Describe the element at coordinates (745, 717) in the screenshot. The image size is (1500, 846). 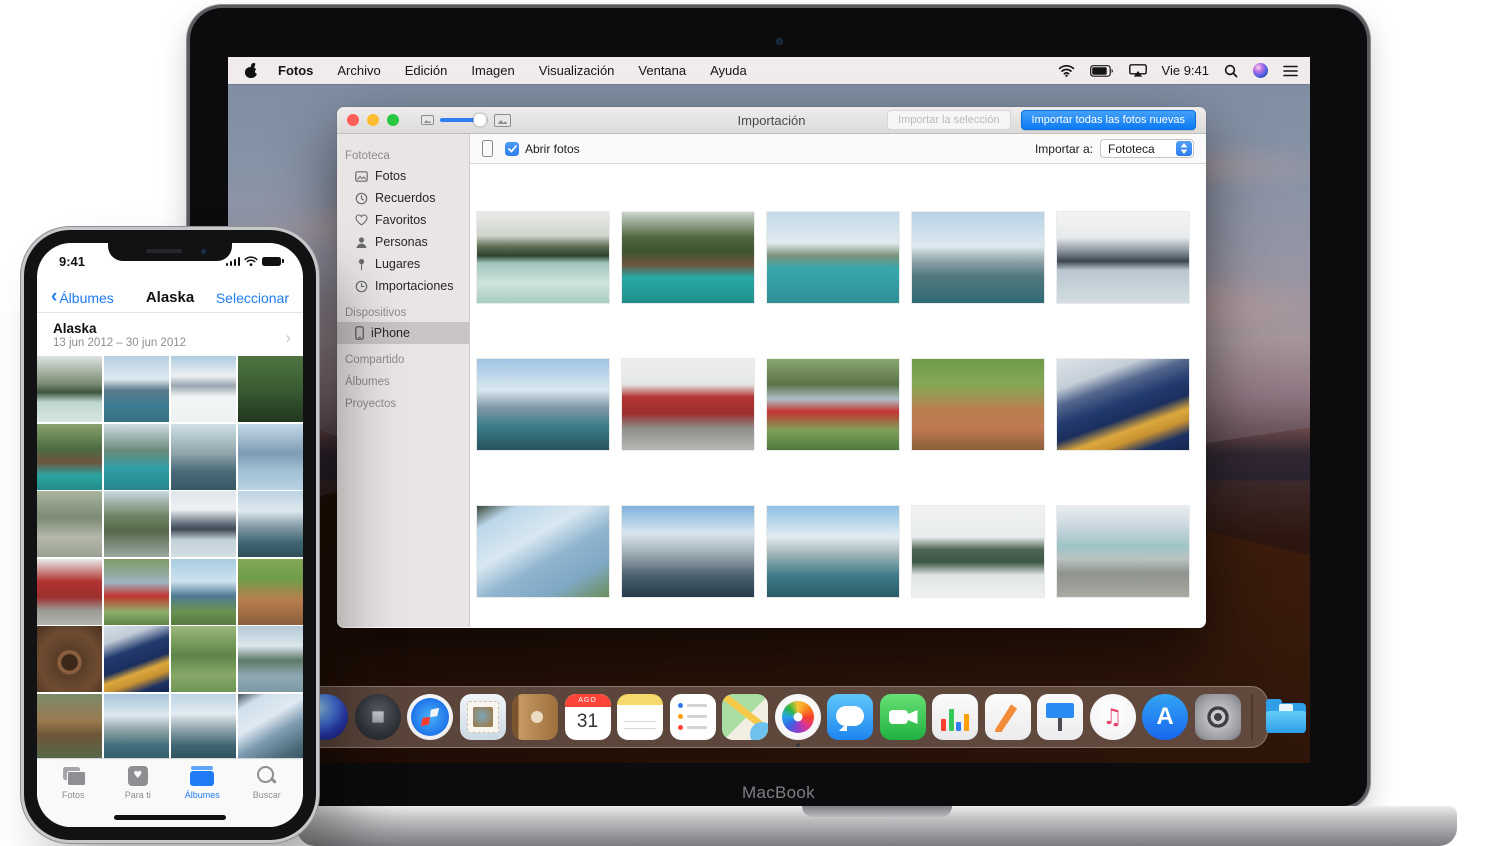
I see `dock-maps-icon` at that location.